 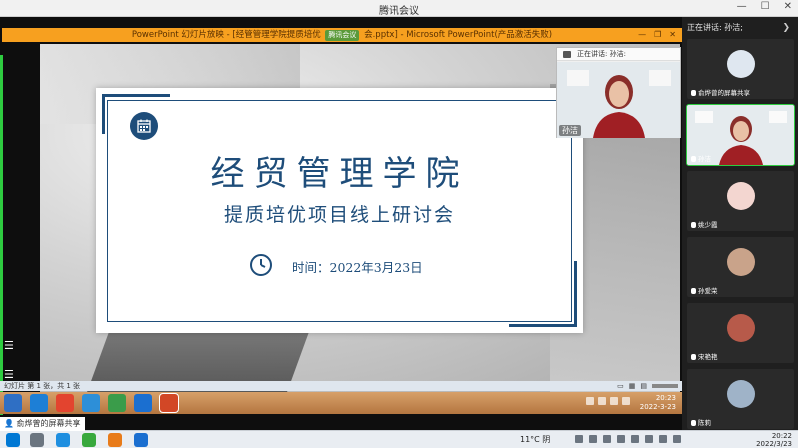 What do you see at coordinates (701, 422) in the screenshot?
I see `participant-name: 陈莉` at bounding box center [701, 422].